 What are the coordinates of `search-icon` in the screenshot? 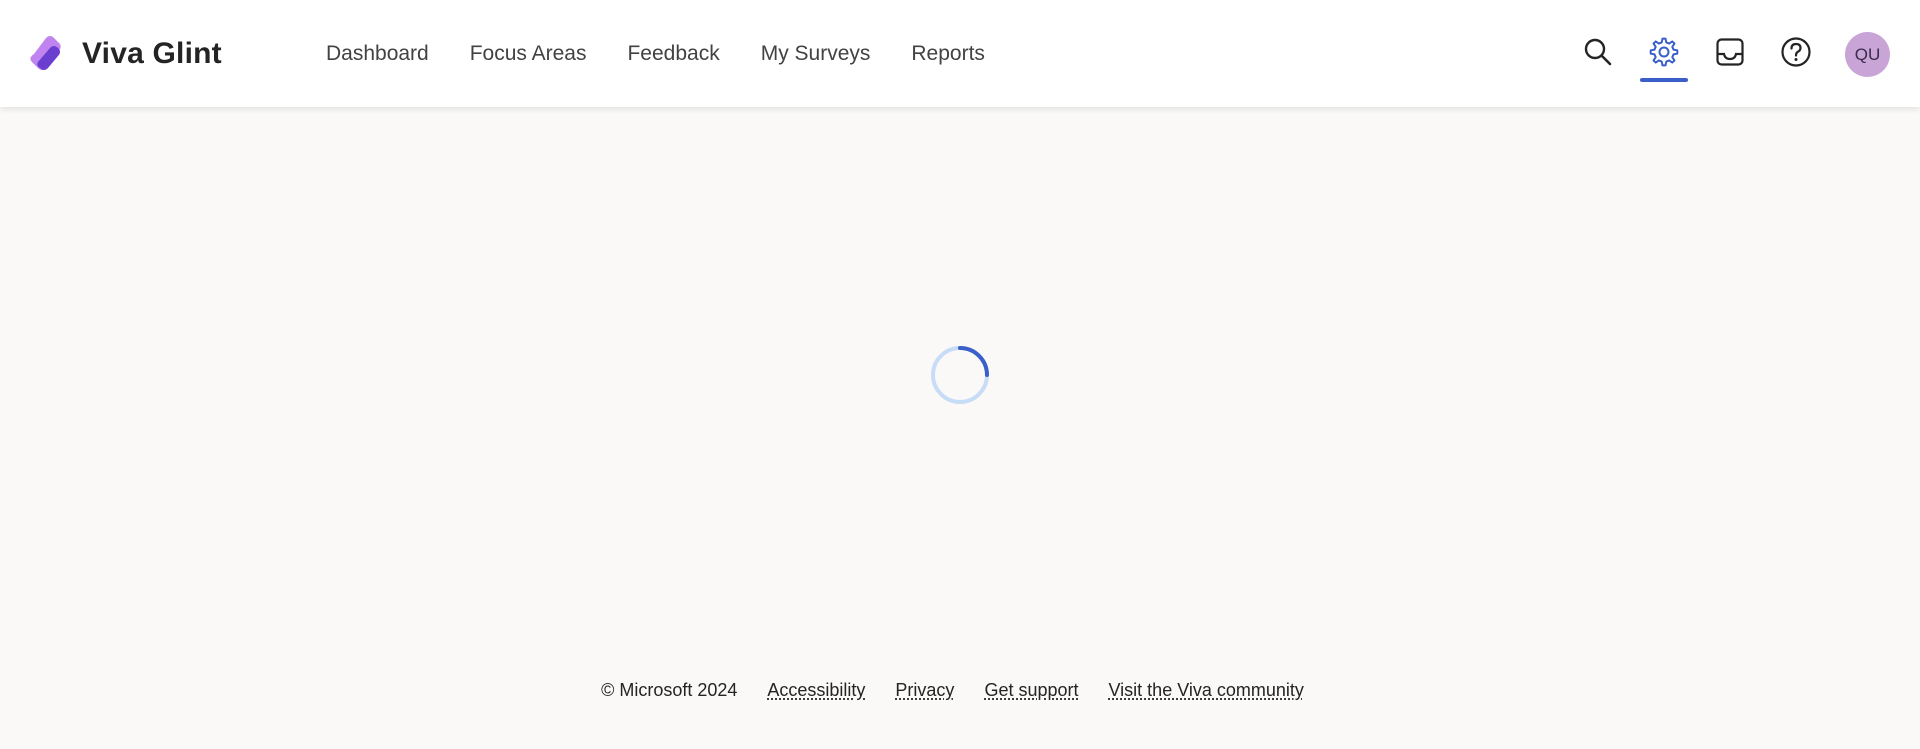 It's located at (1598, 54).